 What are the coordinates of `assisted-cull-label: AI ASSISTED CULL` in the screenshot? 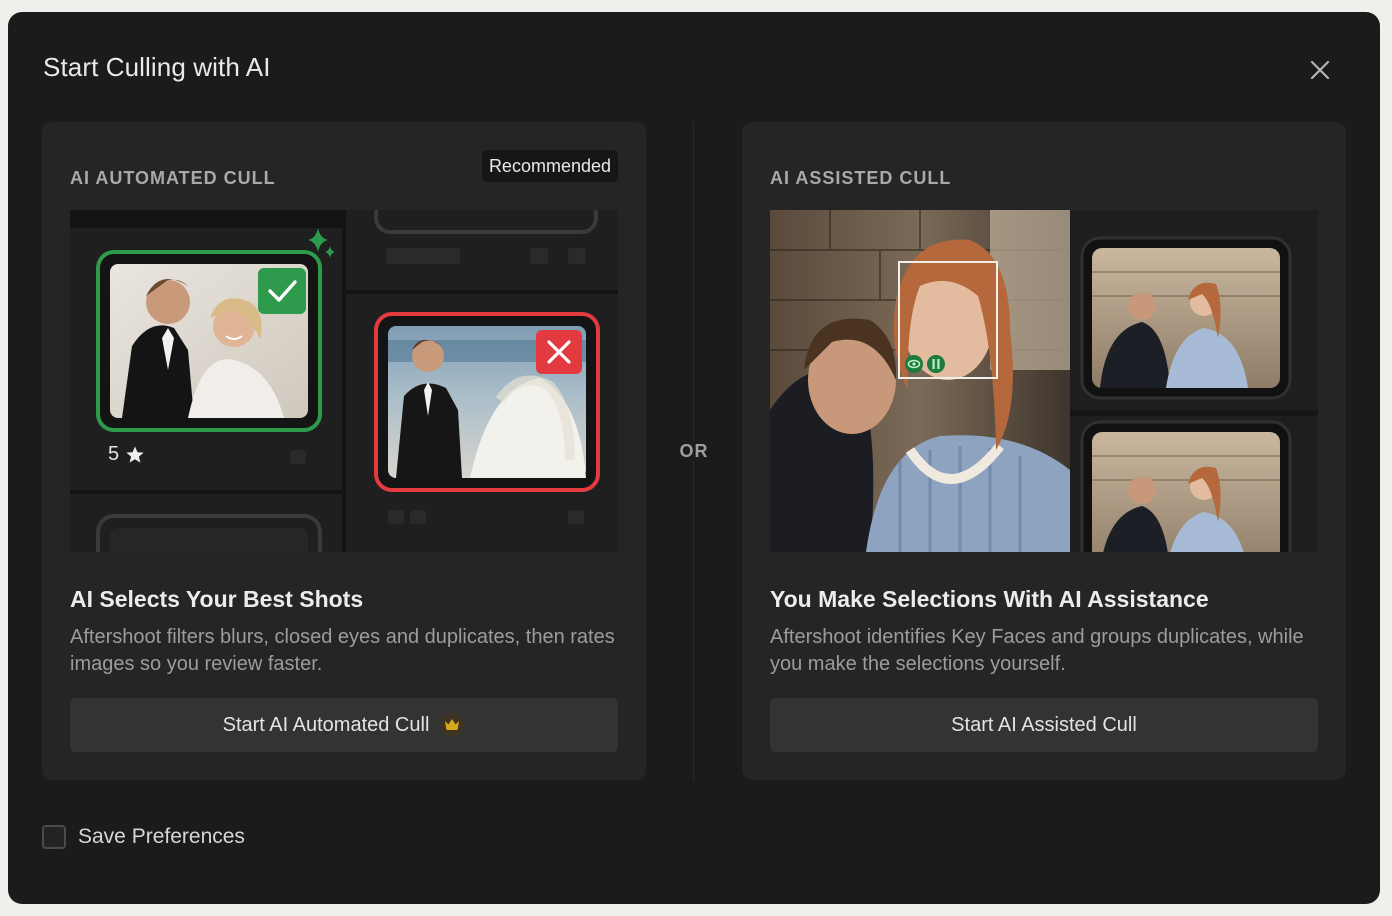 It's located at (861, 178).